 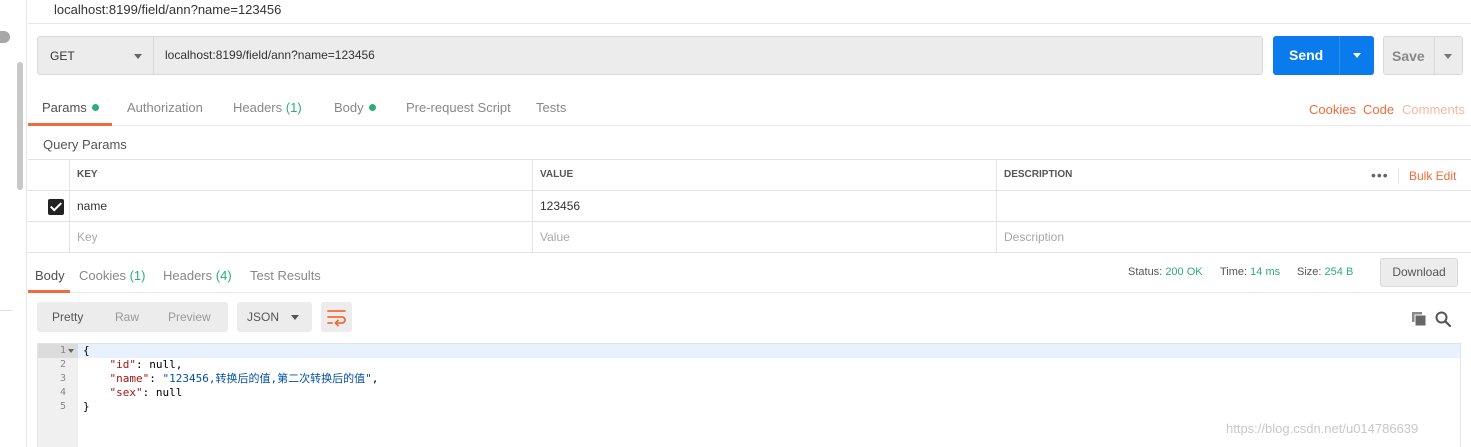 What do you see at coordinates (749, 12) in the screenshot?
I see `request-title: localhost:8199/field/ann?name=123456` at bounding box center [749, 12].